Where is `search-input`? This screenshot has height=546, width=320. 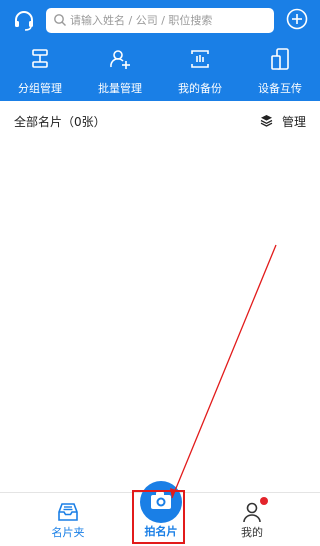 search-input is located at coordinates (170, 20).